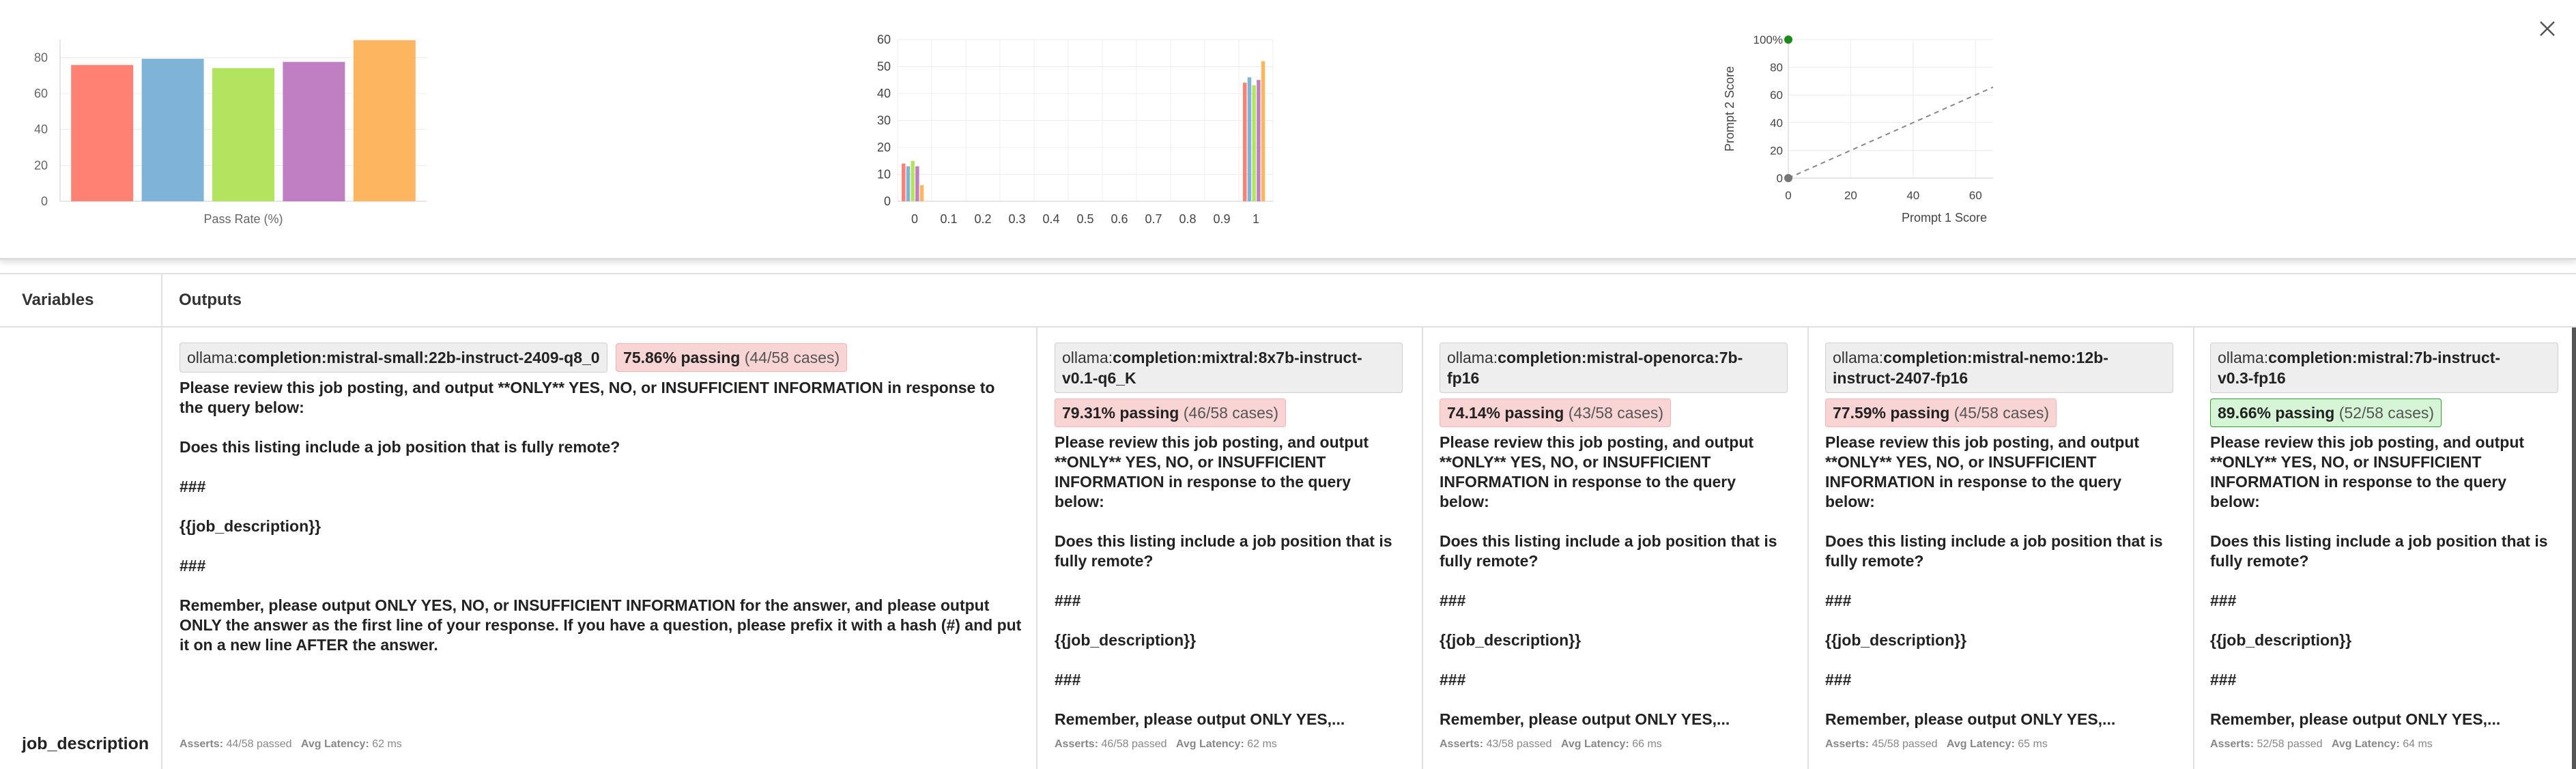  What do you see at coordinates (1288, 300) in the screenshot?
I see `table-header: Variables Outputs` at bounding box center [1288, 300].